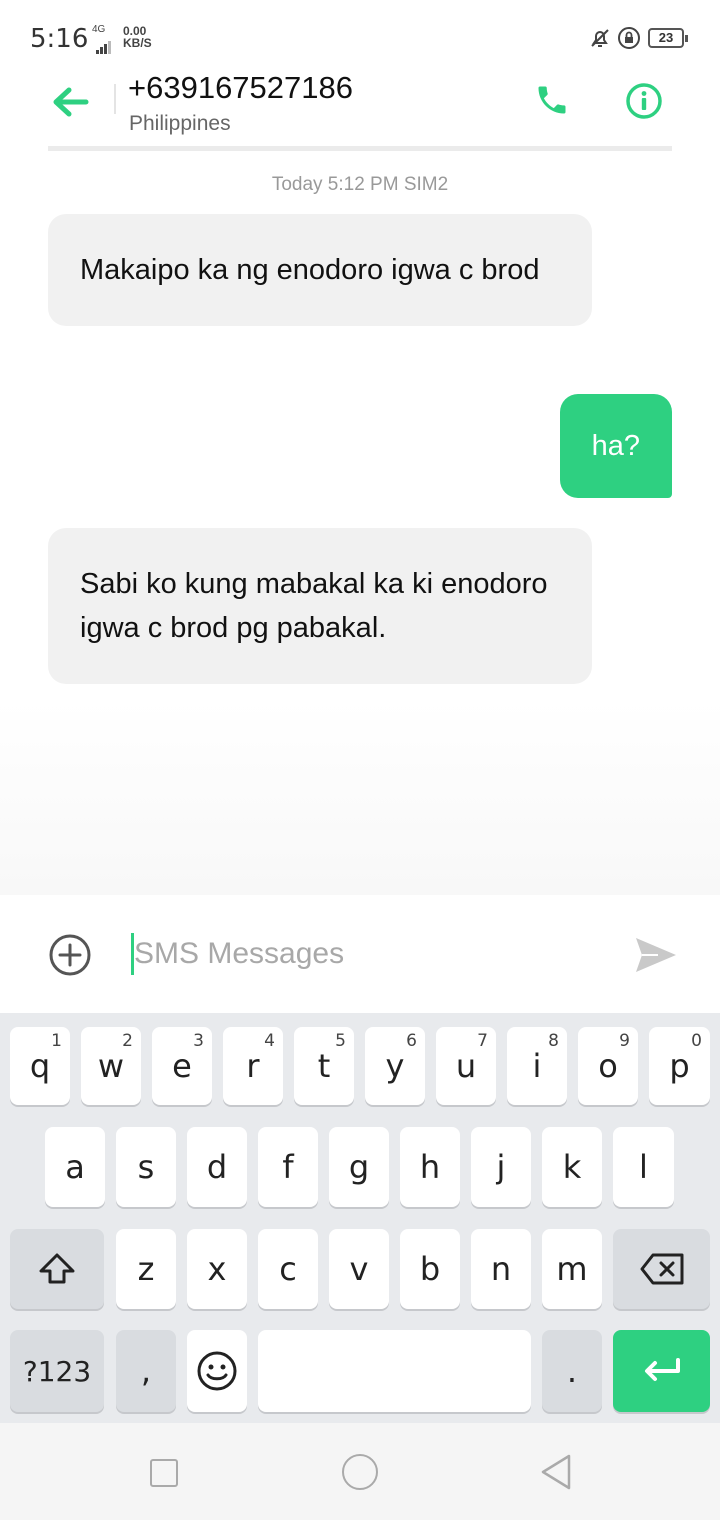 Image resolution: width=720 pixels, height=1520 pixels. Describe the element at coordinates (668, 38) in the screenshot. I see `battery-indicator: 23` at that location.